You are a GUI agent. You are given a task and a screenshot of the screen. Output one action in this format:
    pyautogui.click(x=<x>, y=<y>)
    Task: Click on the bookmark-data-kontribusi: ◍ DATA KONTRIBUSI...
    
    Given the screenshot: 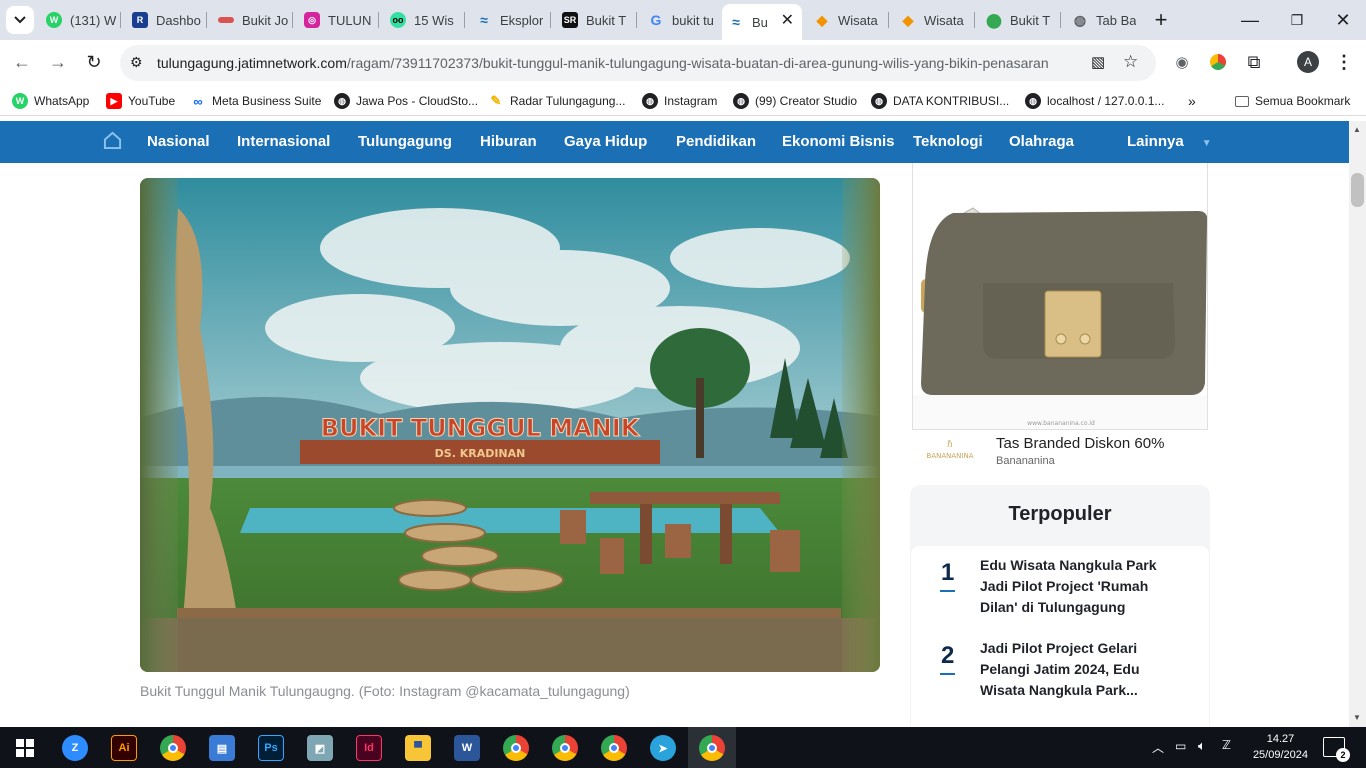 What is the action you would take?
    pyautogui.click(x=940, y=101)
    